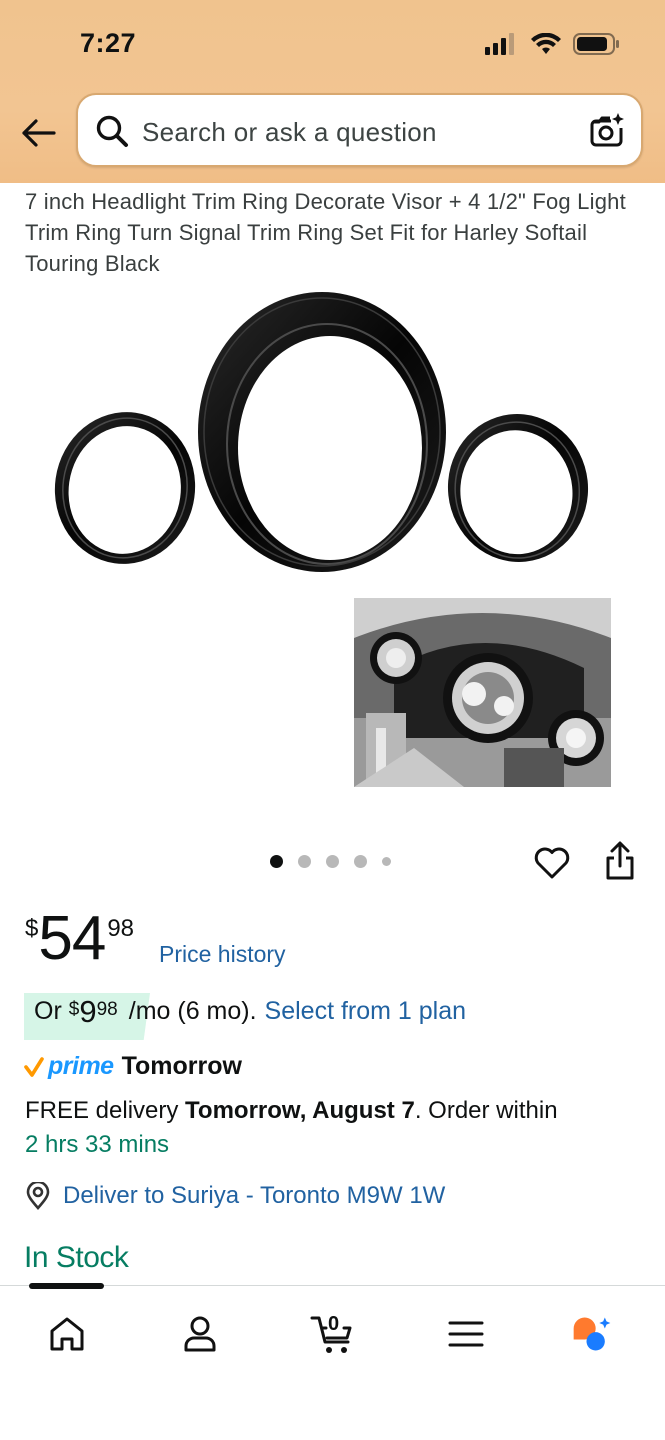 This screenshot has height=1440, width=665. Describe the element at coordinates (486, 1110) in the screenshot. I see `delivery-middle: . Order within` at that location.